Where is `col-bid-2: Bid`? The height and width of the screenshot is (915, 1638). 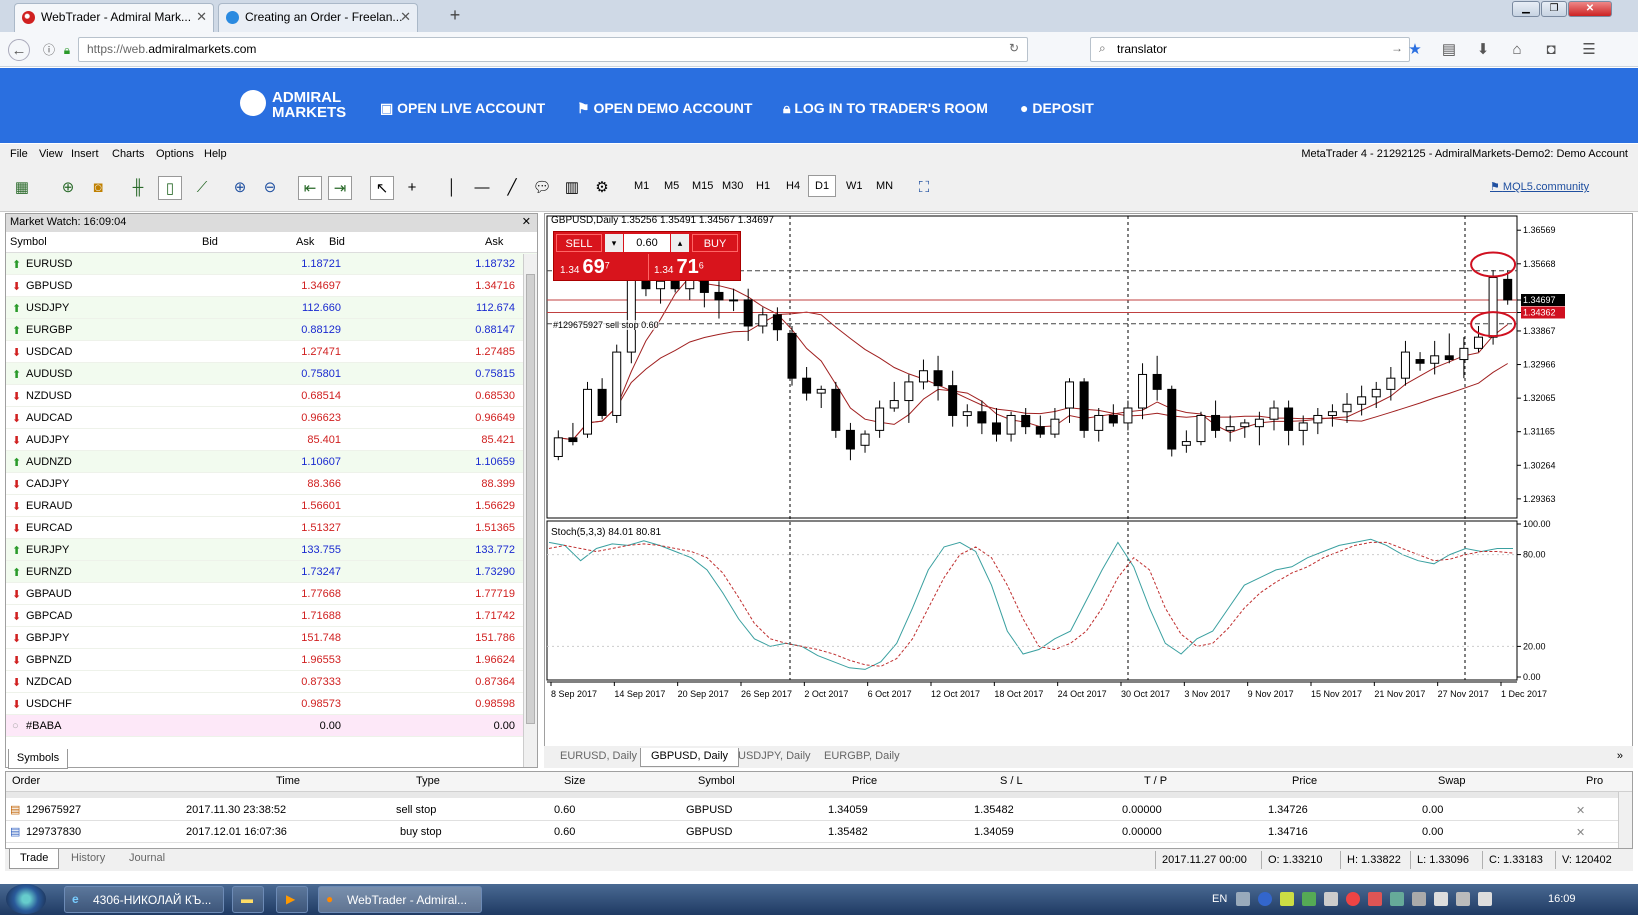
col-bid-2: Bid is located at coordinates (337, 242).